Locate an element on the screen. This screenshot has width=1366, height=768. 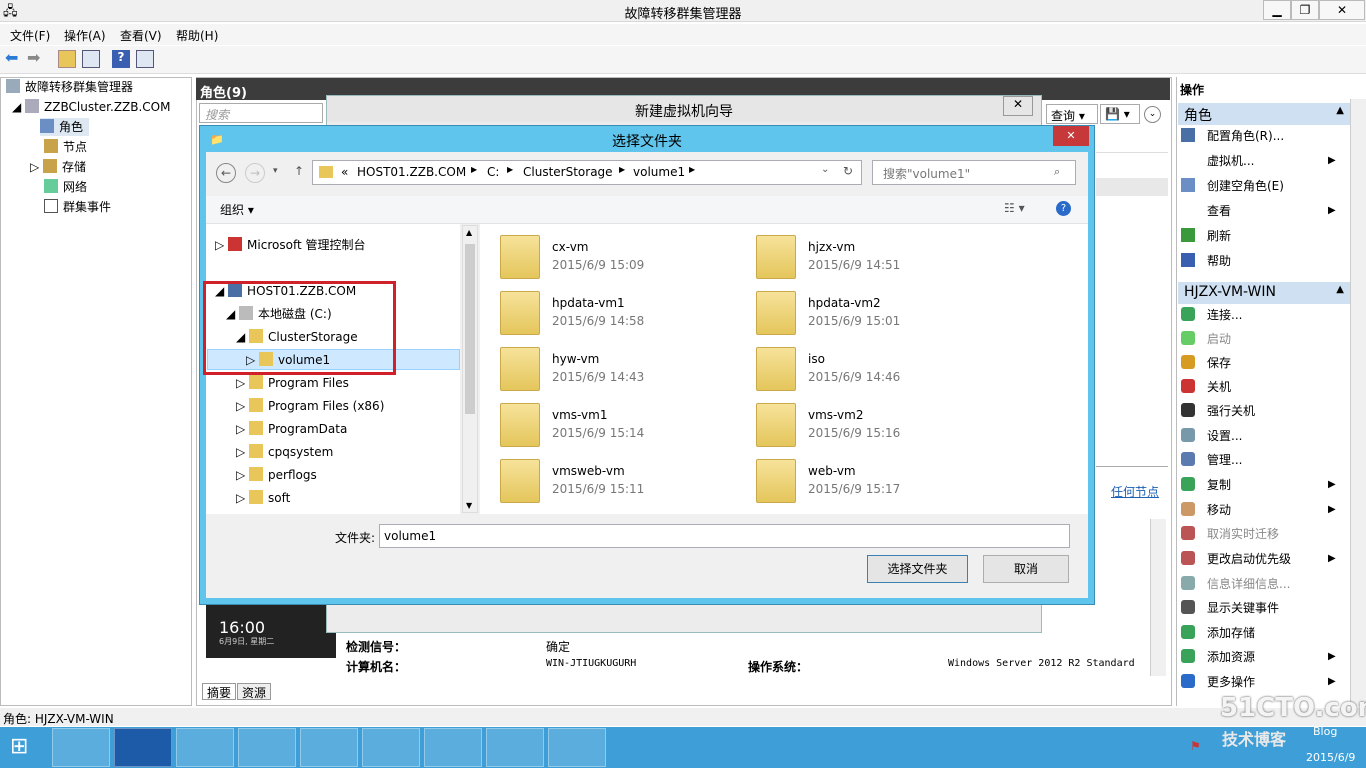
detail-scrollbar is located at coordinates (1158, 597).